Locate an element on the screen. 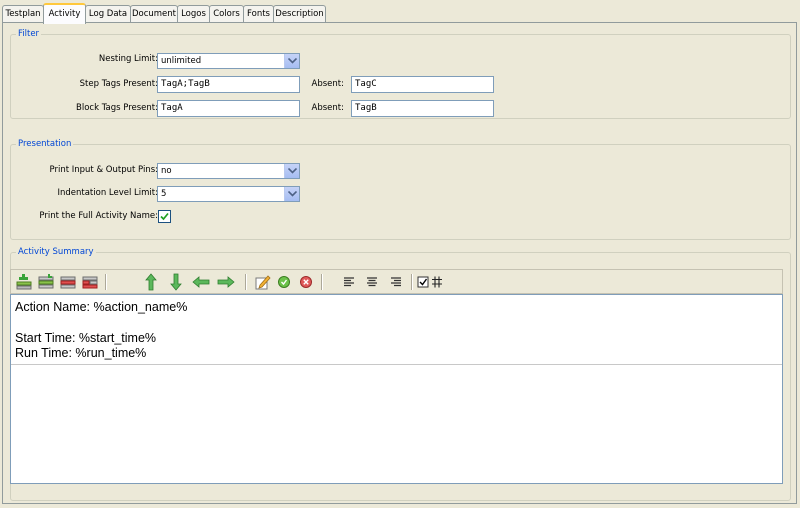 This screenshot has height=508, width=800. nesting-limit-label: Nesting Limit: is located at coordinates (128, 59).